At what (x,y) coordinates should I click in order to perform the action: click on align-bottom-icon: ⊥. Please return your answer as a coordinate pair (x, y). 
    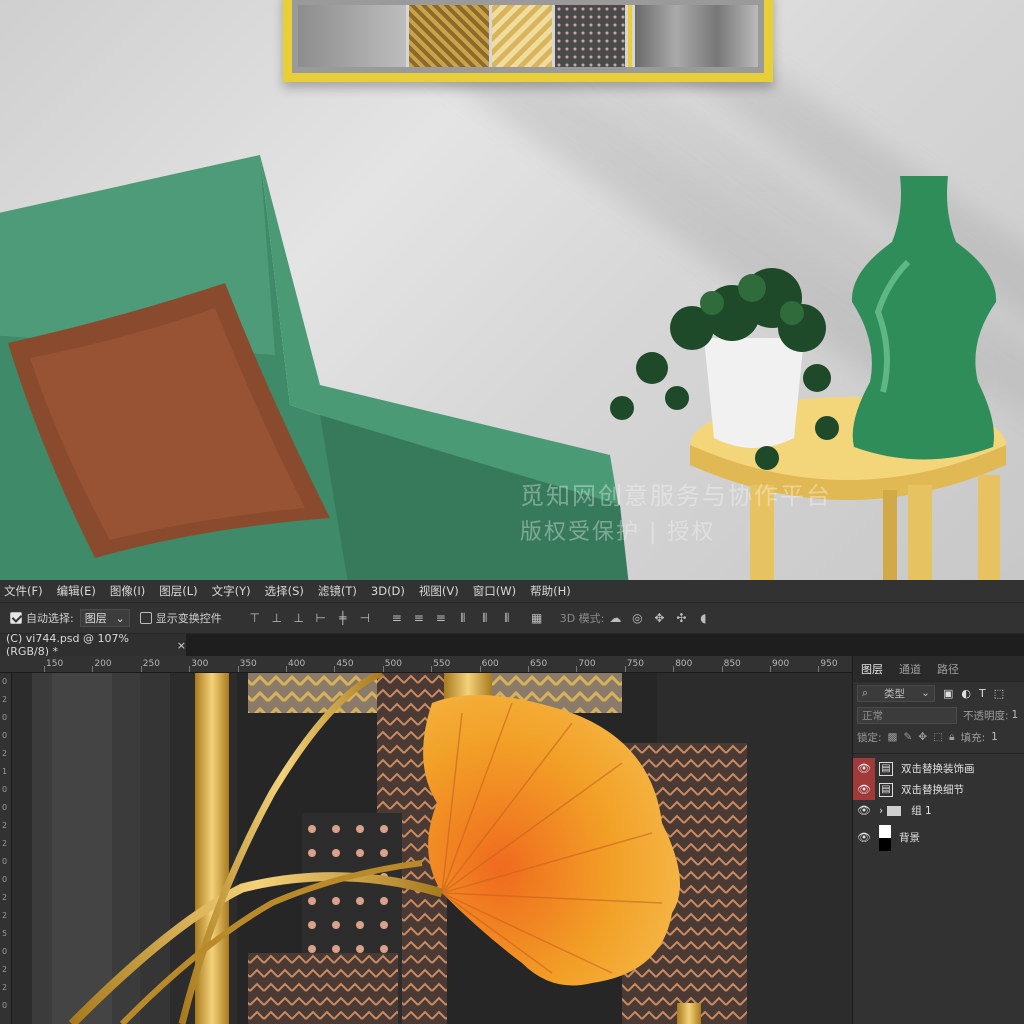
    Looking at the image, I should click on (299, 618).